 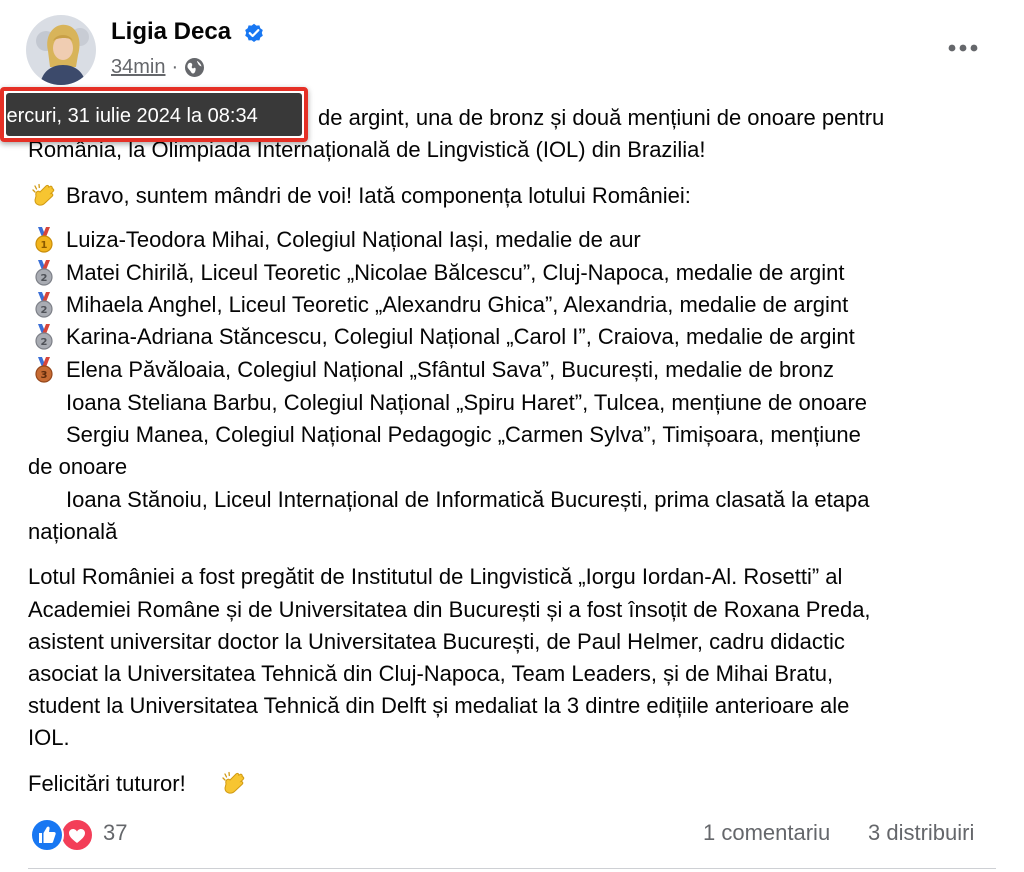 What do you see at coordinates (44, 245) in the screenshot?
I see `svg-text: 1` at bounding box center [44, 245].